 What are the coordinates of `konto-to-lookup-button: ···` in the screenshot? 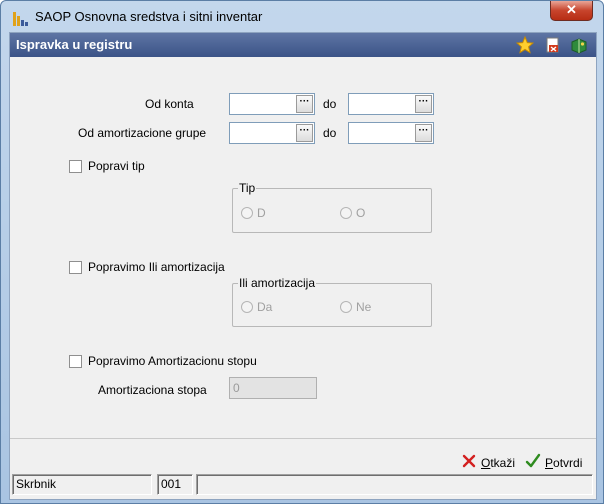 It's located at (423, 104).